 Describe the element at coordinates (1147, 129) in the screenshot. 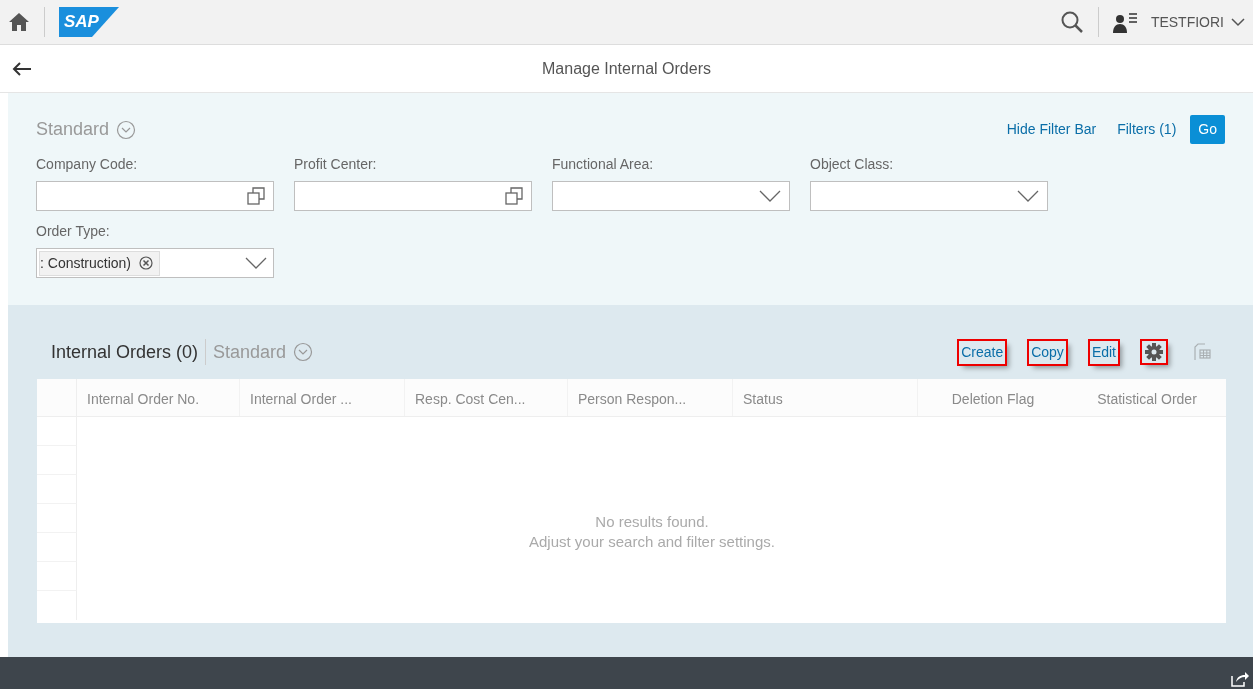

I see `filters-link: Filters (1)` at that location.